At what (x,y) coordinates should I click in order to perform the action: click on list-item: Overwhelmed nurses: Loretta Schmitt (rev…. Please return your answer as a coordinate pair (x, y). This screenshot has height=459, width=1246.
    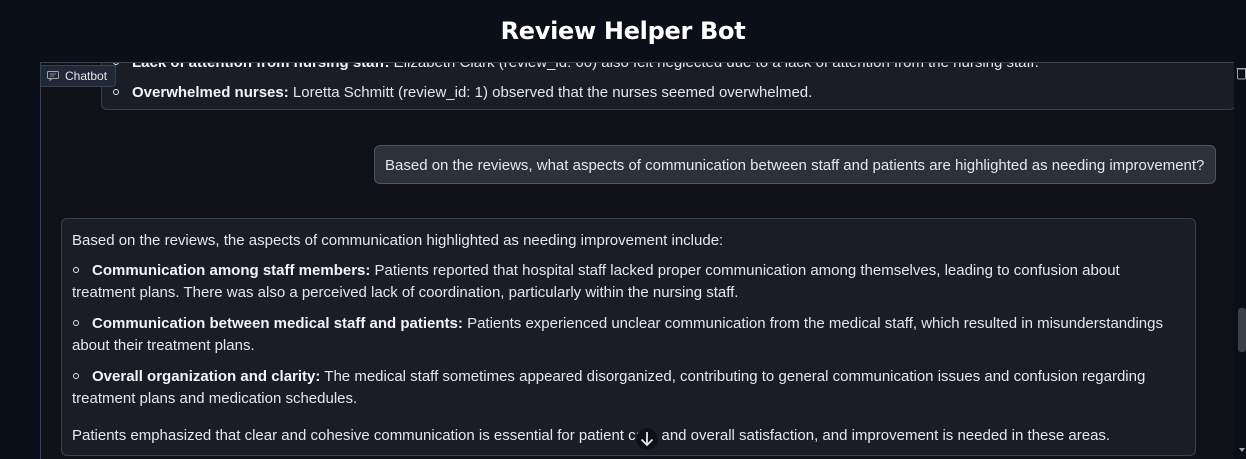
    Looking at the image, I should click on (668, 93).